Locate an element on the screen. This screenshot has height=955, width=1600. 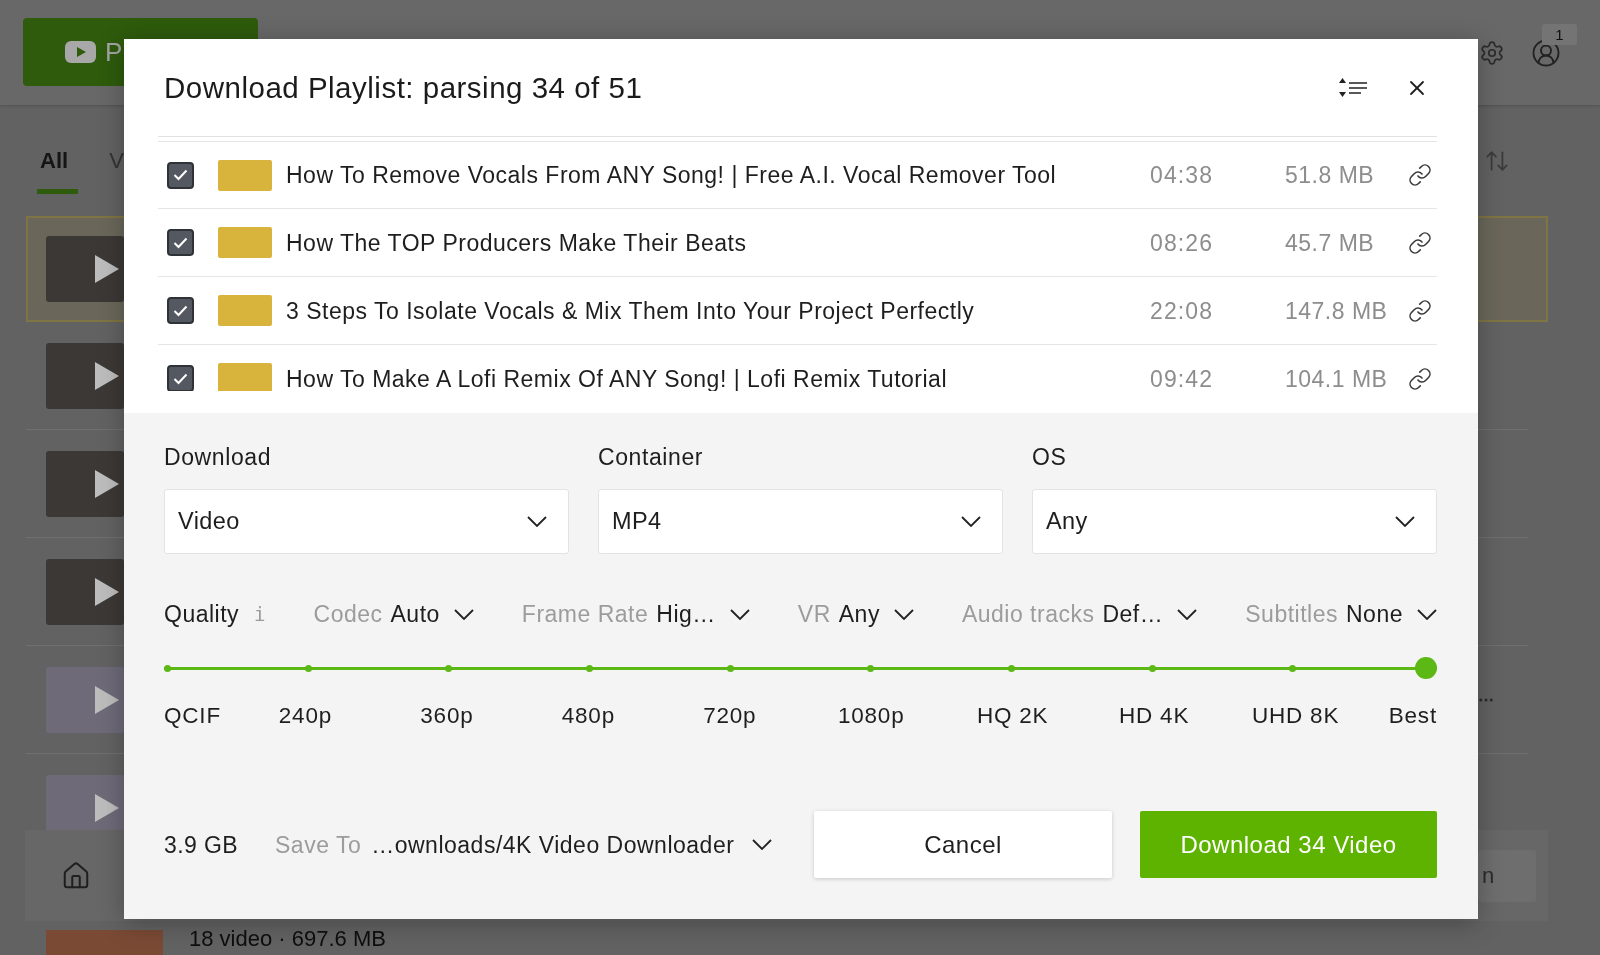
file-size: 45.7 MB is located at coordinates (1330, 242).